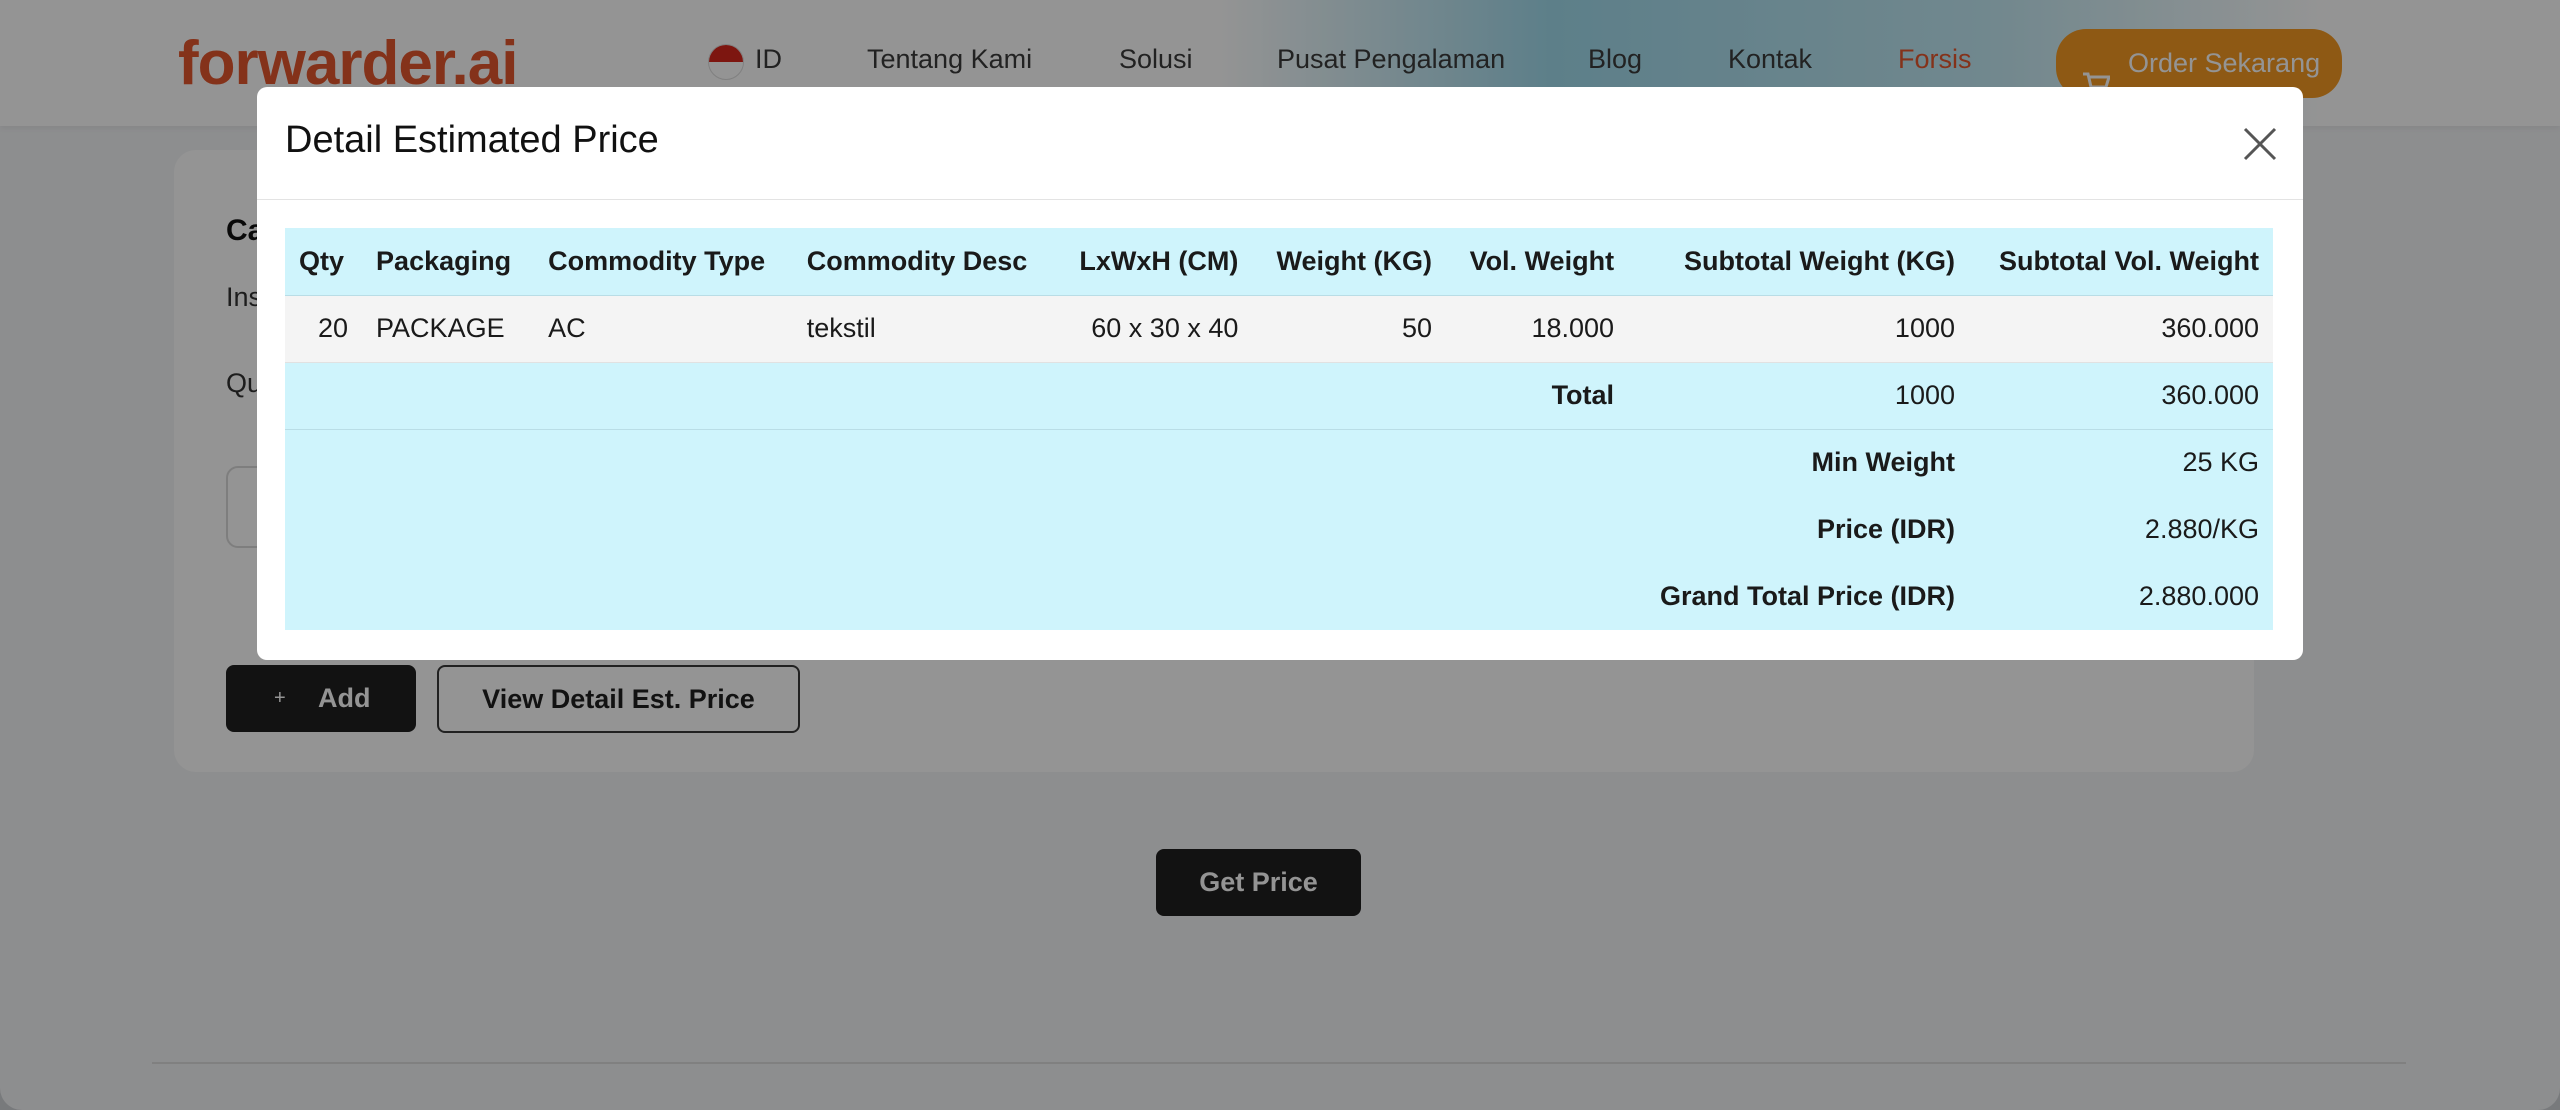 This screenshot has width=2560, height=1110. I want to click on column-header: Qty, so click(324, 262).